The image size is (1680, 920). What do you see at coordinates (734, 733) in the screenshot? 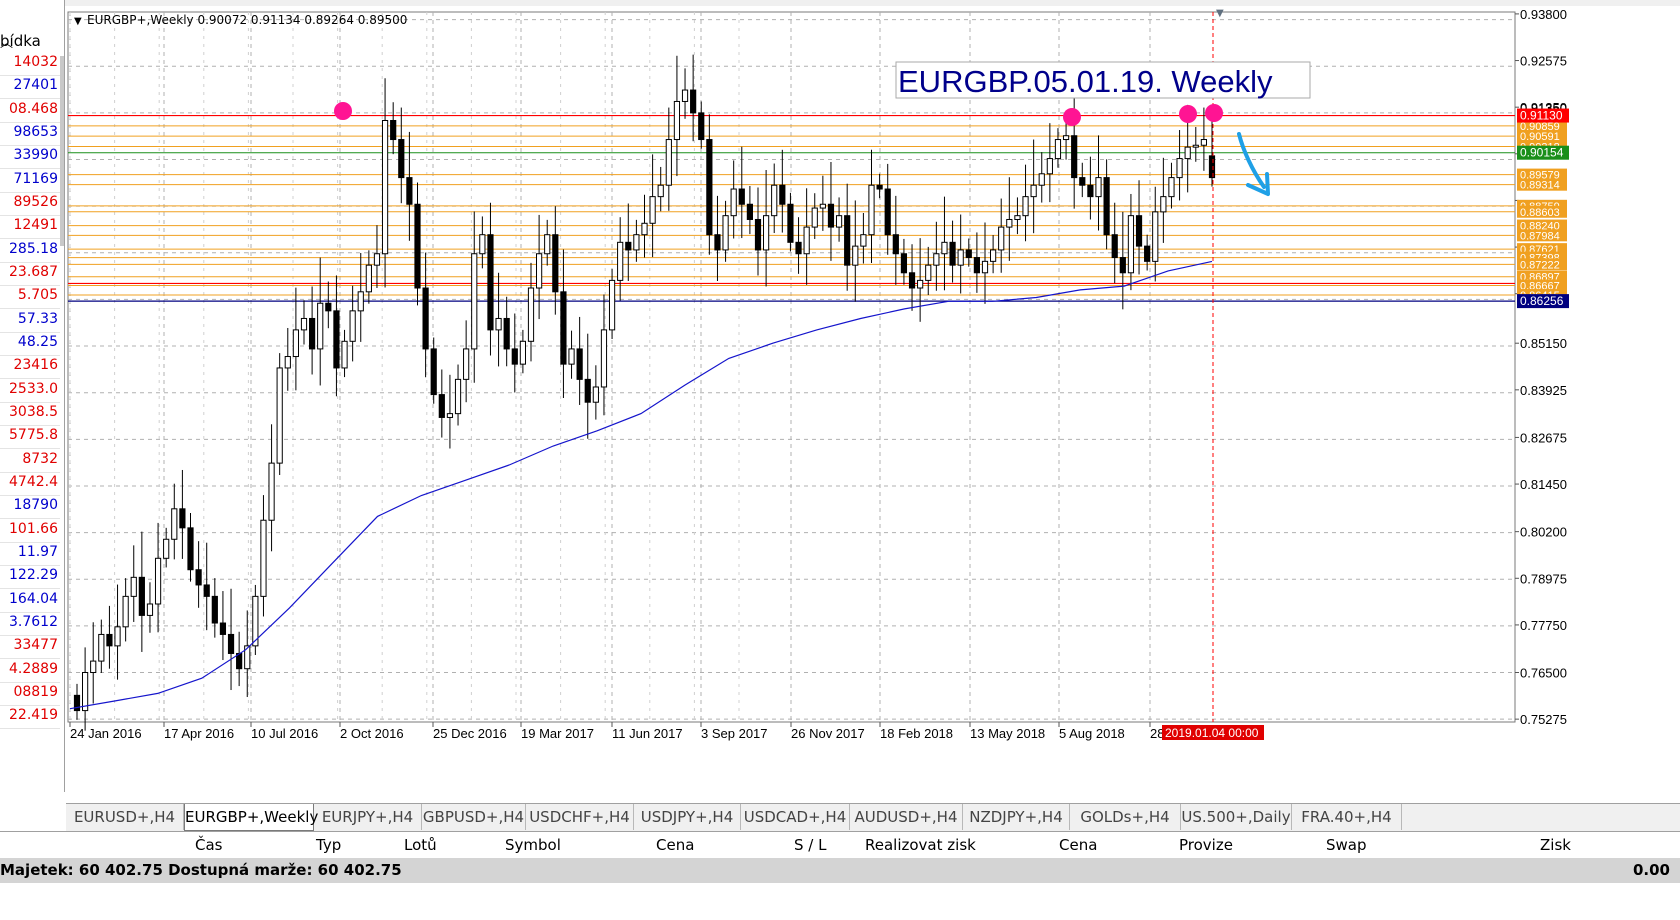
I see `time-tick-label: 3 Sep 2017` at bounding box center [734, 733].